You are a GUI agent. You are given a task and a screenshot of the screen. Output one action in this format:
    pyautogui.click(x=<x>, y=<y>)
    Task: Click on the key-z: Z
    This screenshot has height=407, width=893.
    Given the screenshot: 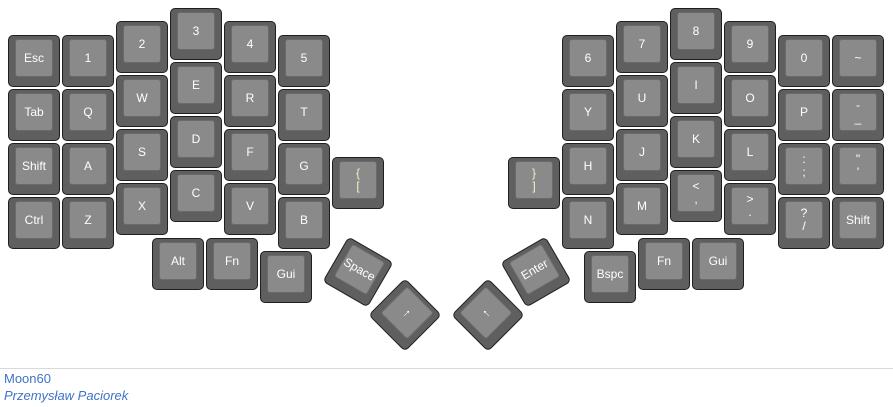 What is the action you would take?
    pyautogui.click(x=88, y=223)
    